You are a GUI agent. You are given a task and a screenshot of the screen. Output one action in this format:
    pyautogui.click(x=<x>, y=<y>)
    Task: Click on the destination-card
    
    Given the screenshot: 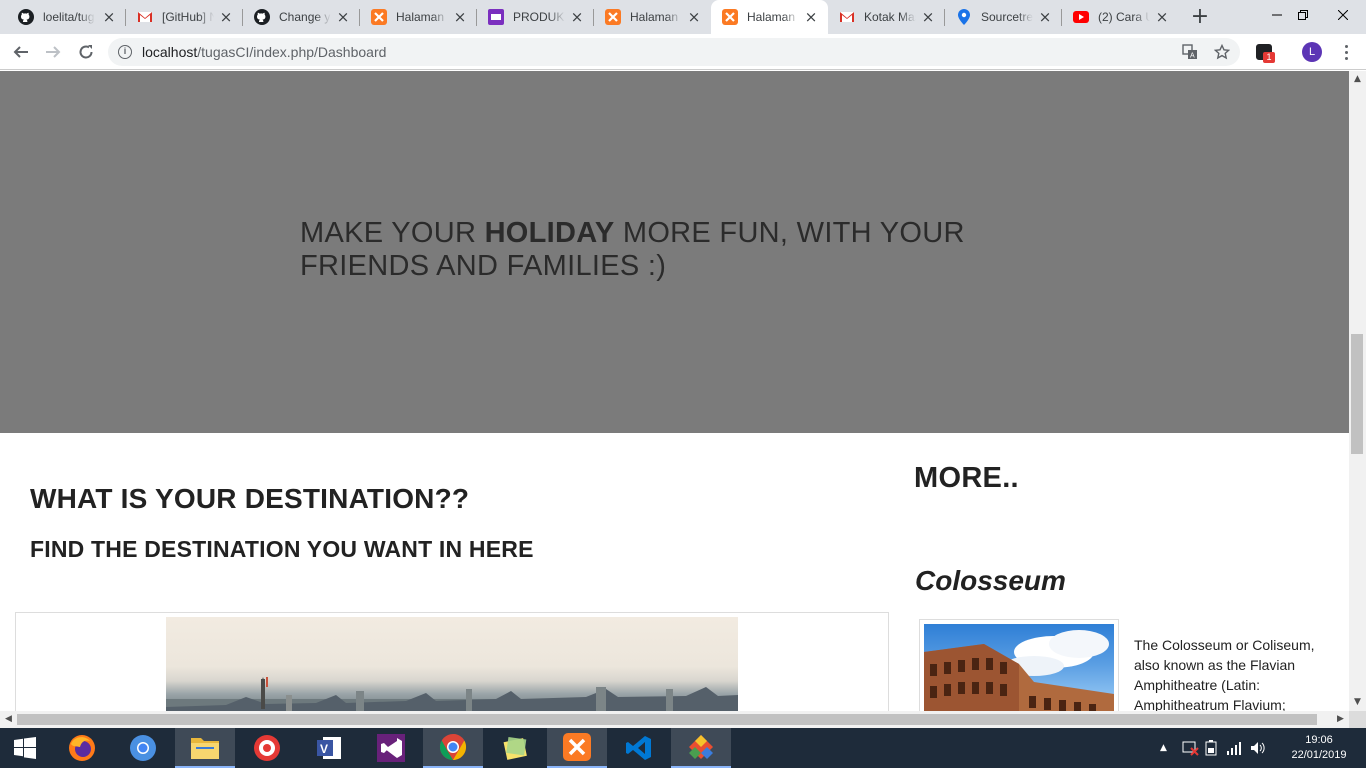 What is the action you would take?
    pyautogui.click(x=452, y=661)
    